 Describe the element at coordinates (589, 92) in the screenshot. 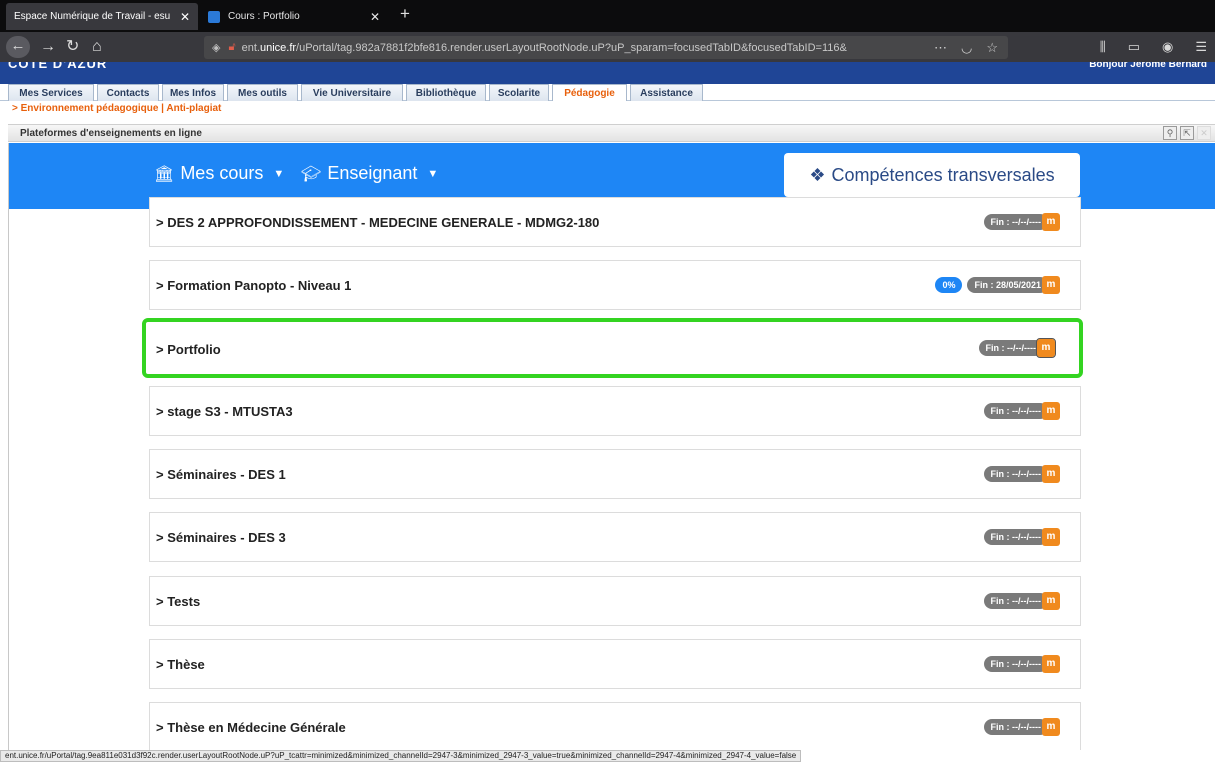

I see `tab-pedagogie: Pédagogie` at that location.